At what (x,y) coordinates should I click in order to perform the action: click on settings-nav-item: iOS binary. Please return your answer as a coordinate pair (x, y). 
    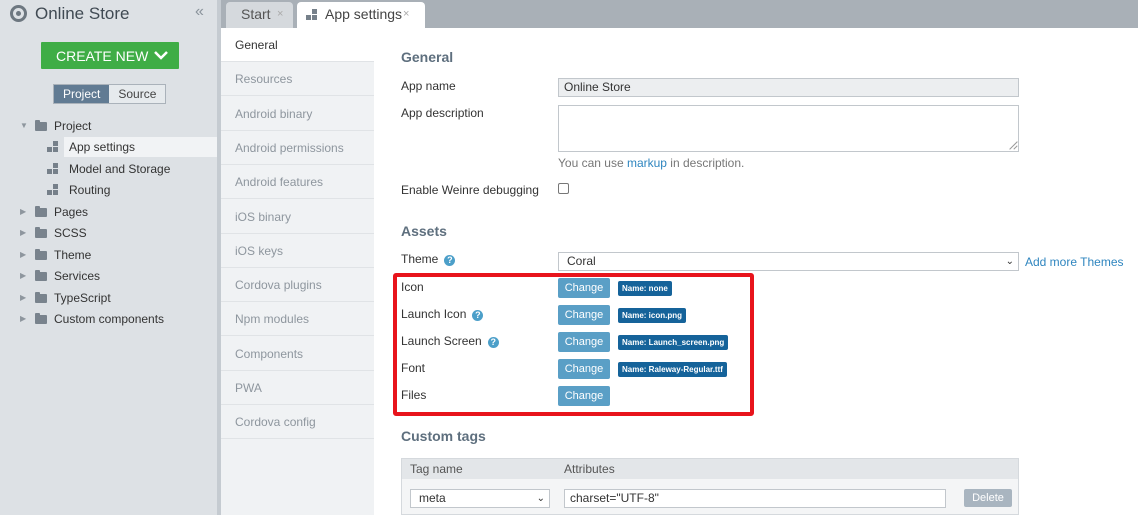
    Looking at the image, I should click on (297, 217).